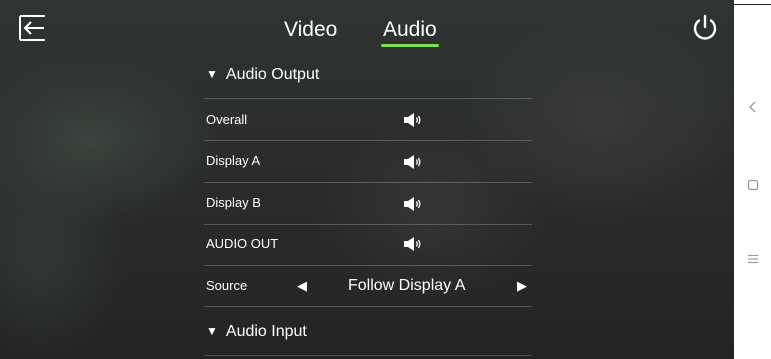 Image resolution: width=771 pixels, height=359 pixels. What do you see at coordinates (233, 202) in the screenshot?
I see `output-label-display-b: Display B` at bounding box center [233, 202].